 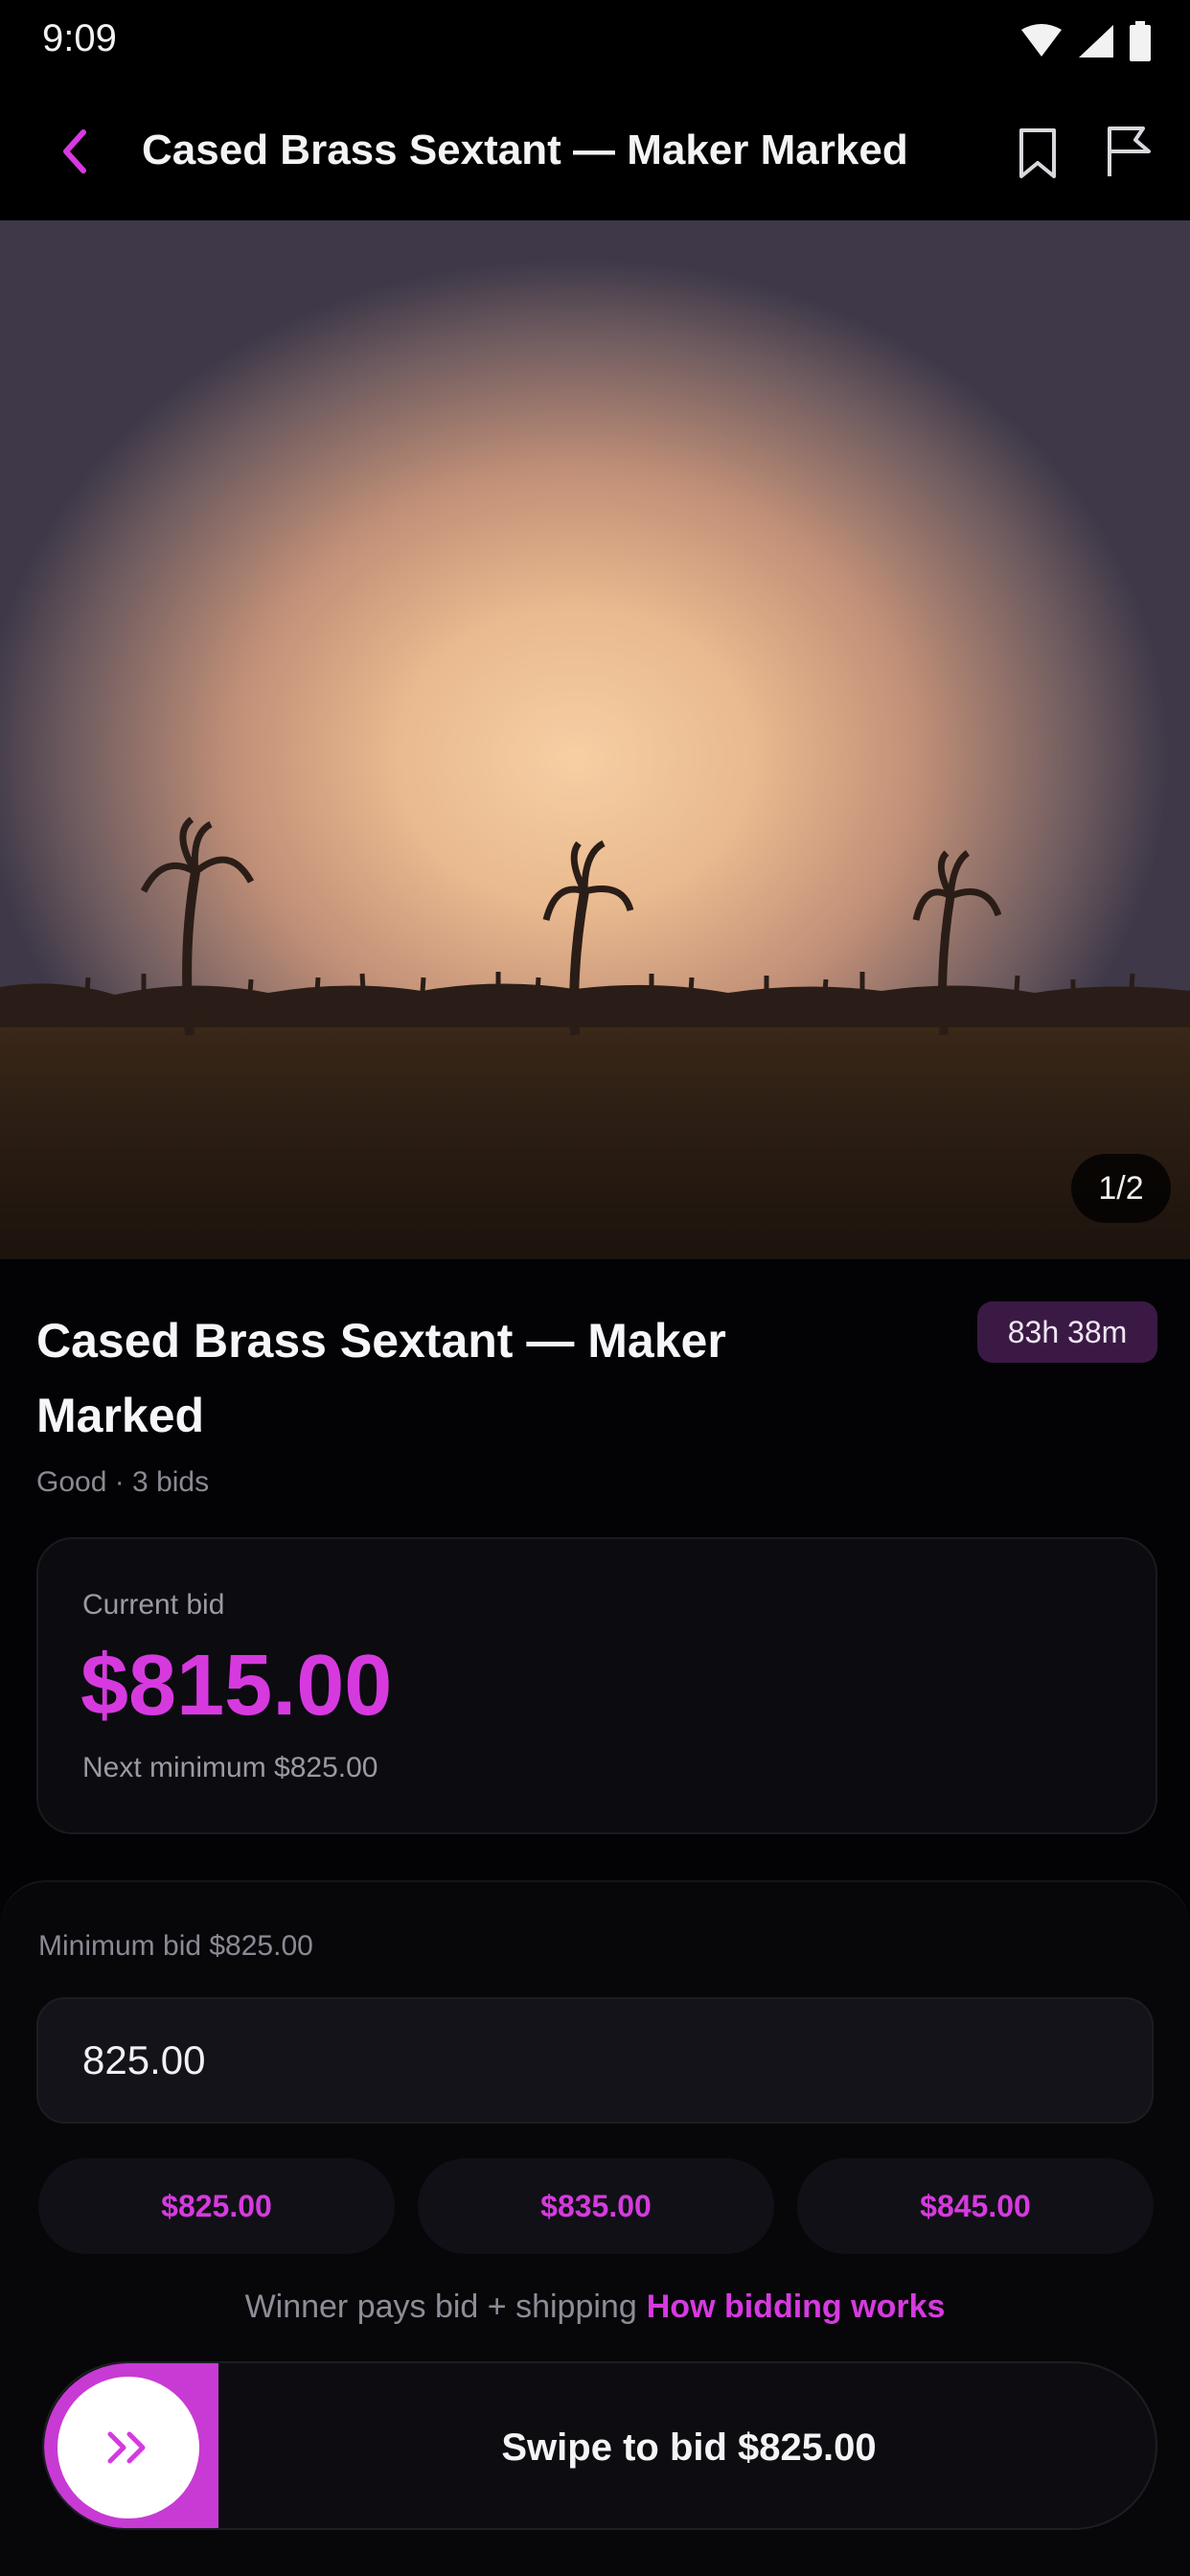 I want to click on bookmark-icon, so click(x=1038, y=153).